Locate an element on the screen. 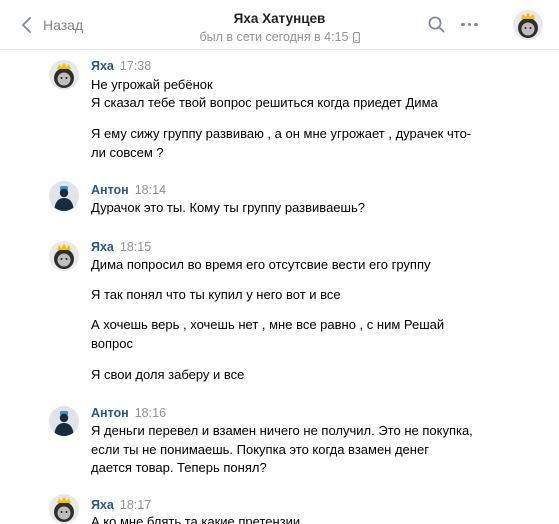 This screenshot has width=559, height=524. message-text: ли совсем ? is located at coordinates (127, 152).